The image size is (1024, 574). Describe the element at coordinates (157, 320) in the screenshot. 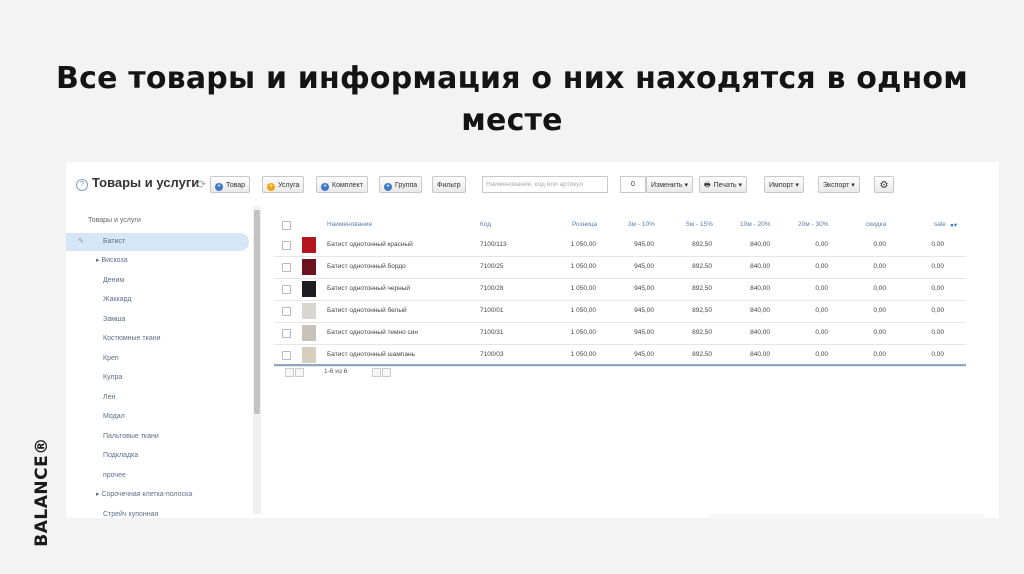

I see `tree-item: Замша` at that location.